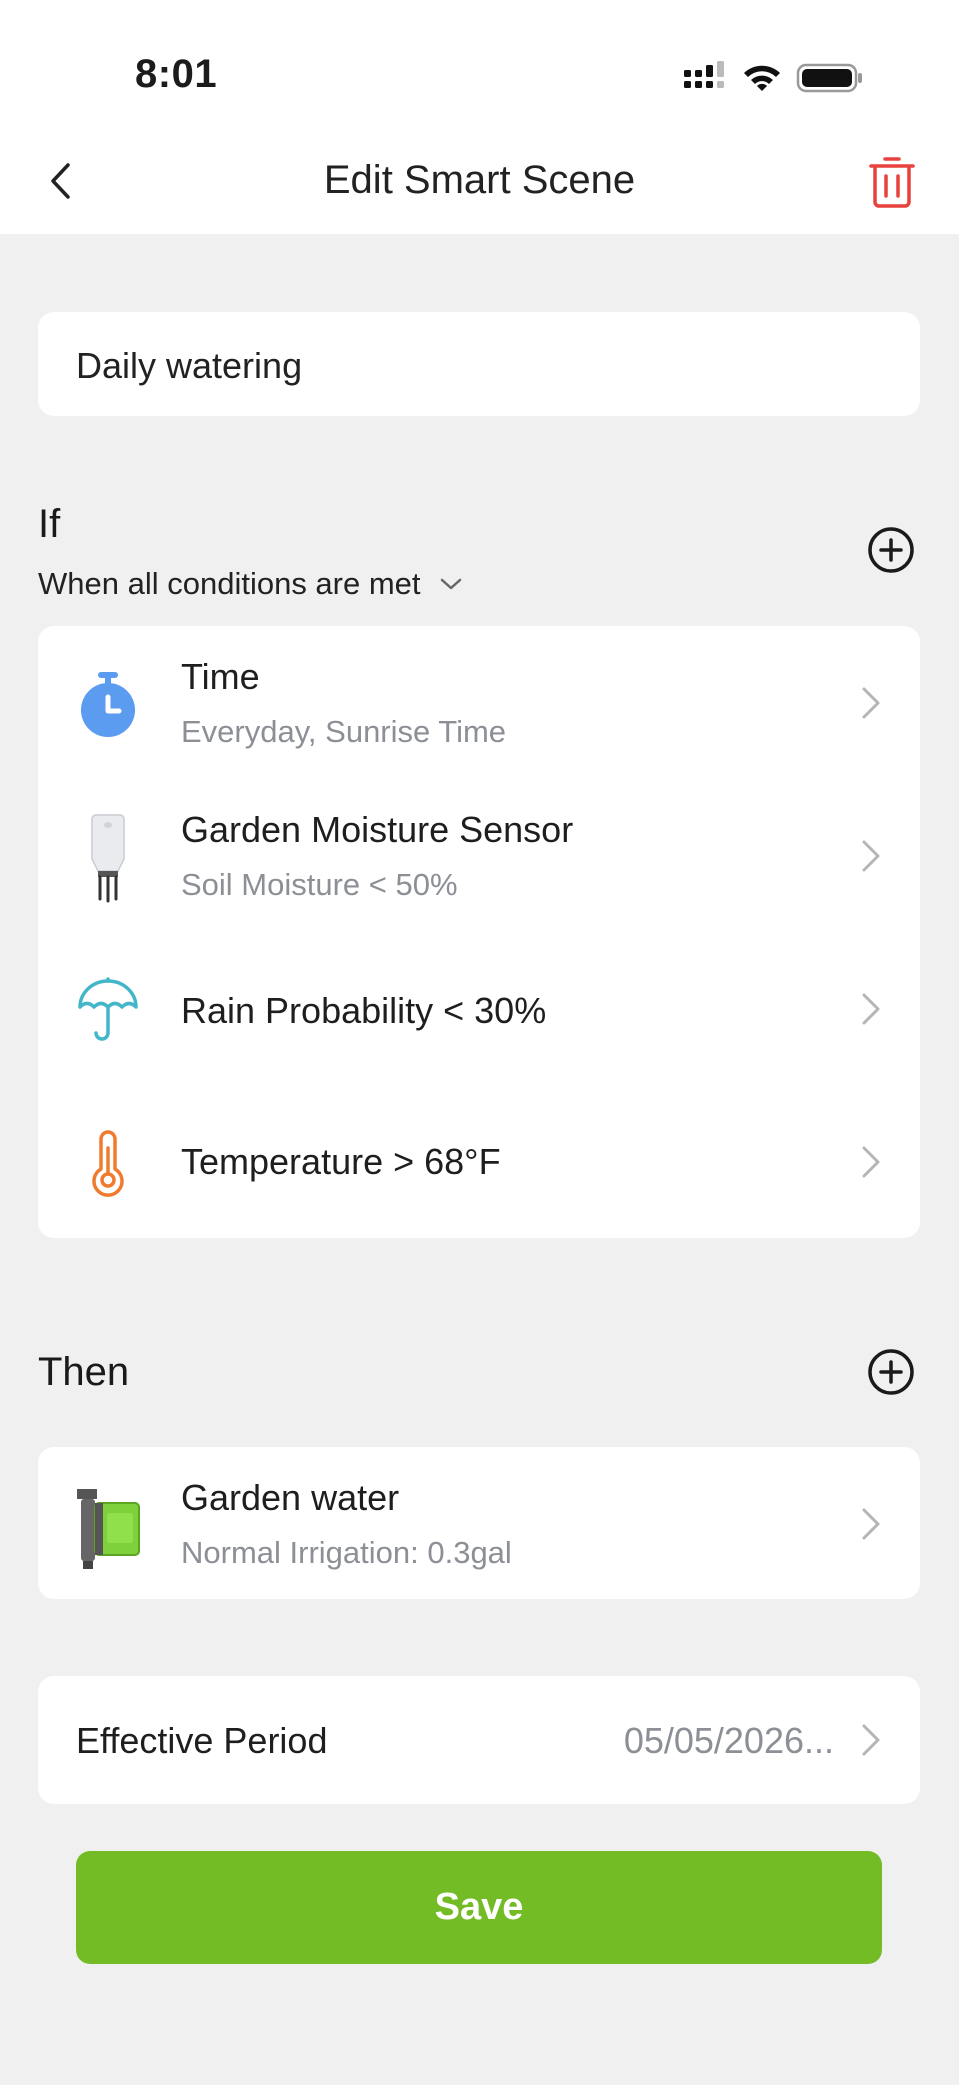  Describe the element at coordinates (49, 524) in the screenshot. I see `if-section-title: If` at that location.